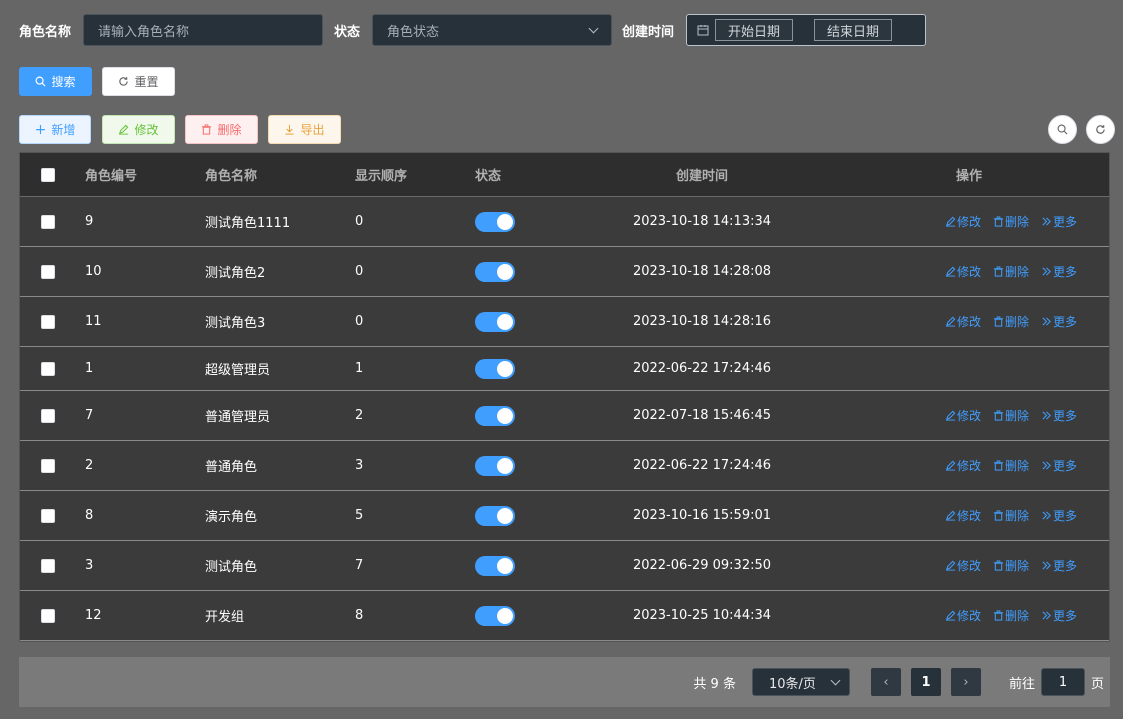 The height and width of the screenshot is (719, 1123). Describe the element at coordinates (1062, 682) in the screenshot. I see `goto-page-input: 1` at that location.